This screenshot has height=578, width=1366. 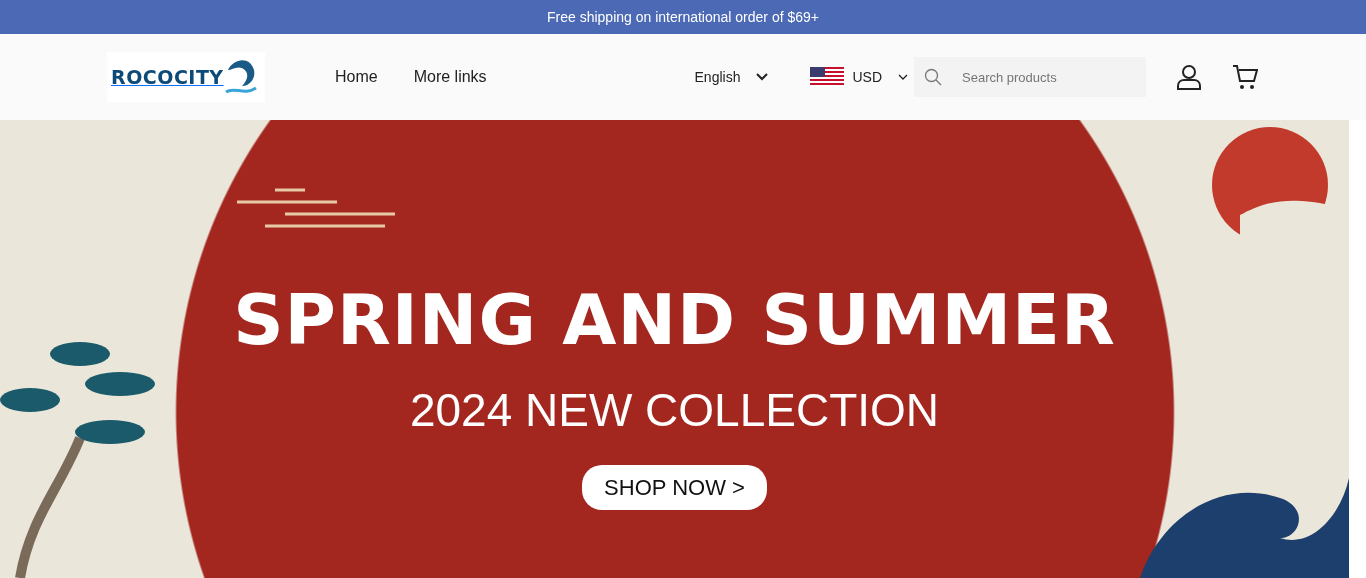 I want to click on nav-link: More links, so click(x=450, y=77).